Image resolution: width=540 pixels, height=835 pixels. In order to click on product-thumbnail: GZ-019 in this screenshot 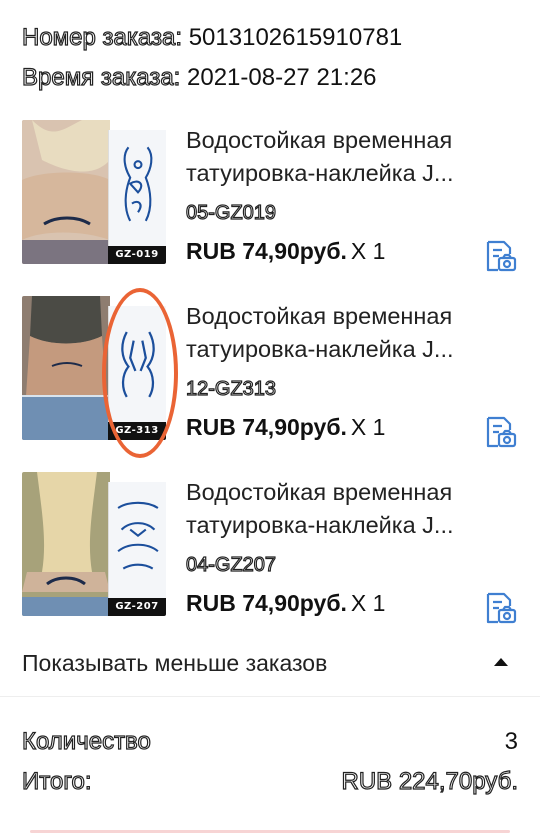, I will do `click(94, 192)`.